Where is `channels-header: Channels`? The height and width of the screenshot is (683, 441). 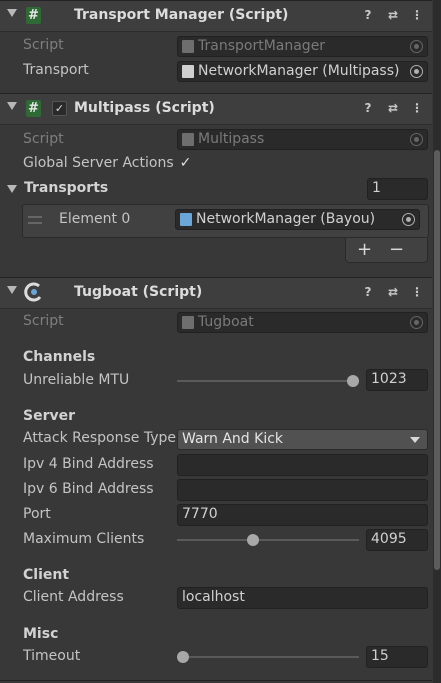 channels-header: Channels is located at coordinates (59, 357).